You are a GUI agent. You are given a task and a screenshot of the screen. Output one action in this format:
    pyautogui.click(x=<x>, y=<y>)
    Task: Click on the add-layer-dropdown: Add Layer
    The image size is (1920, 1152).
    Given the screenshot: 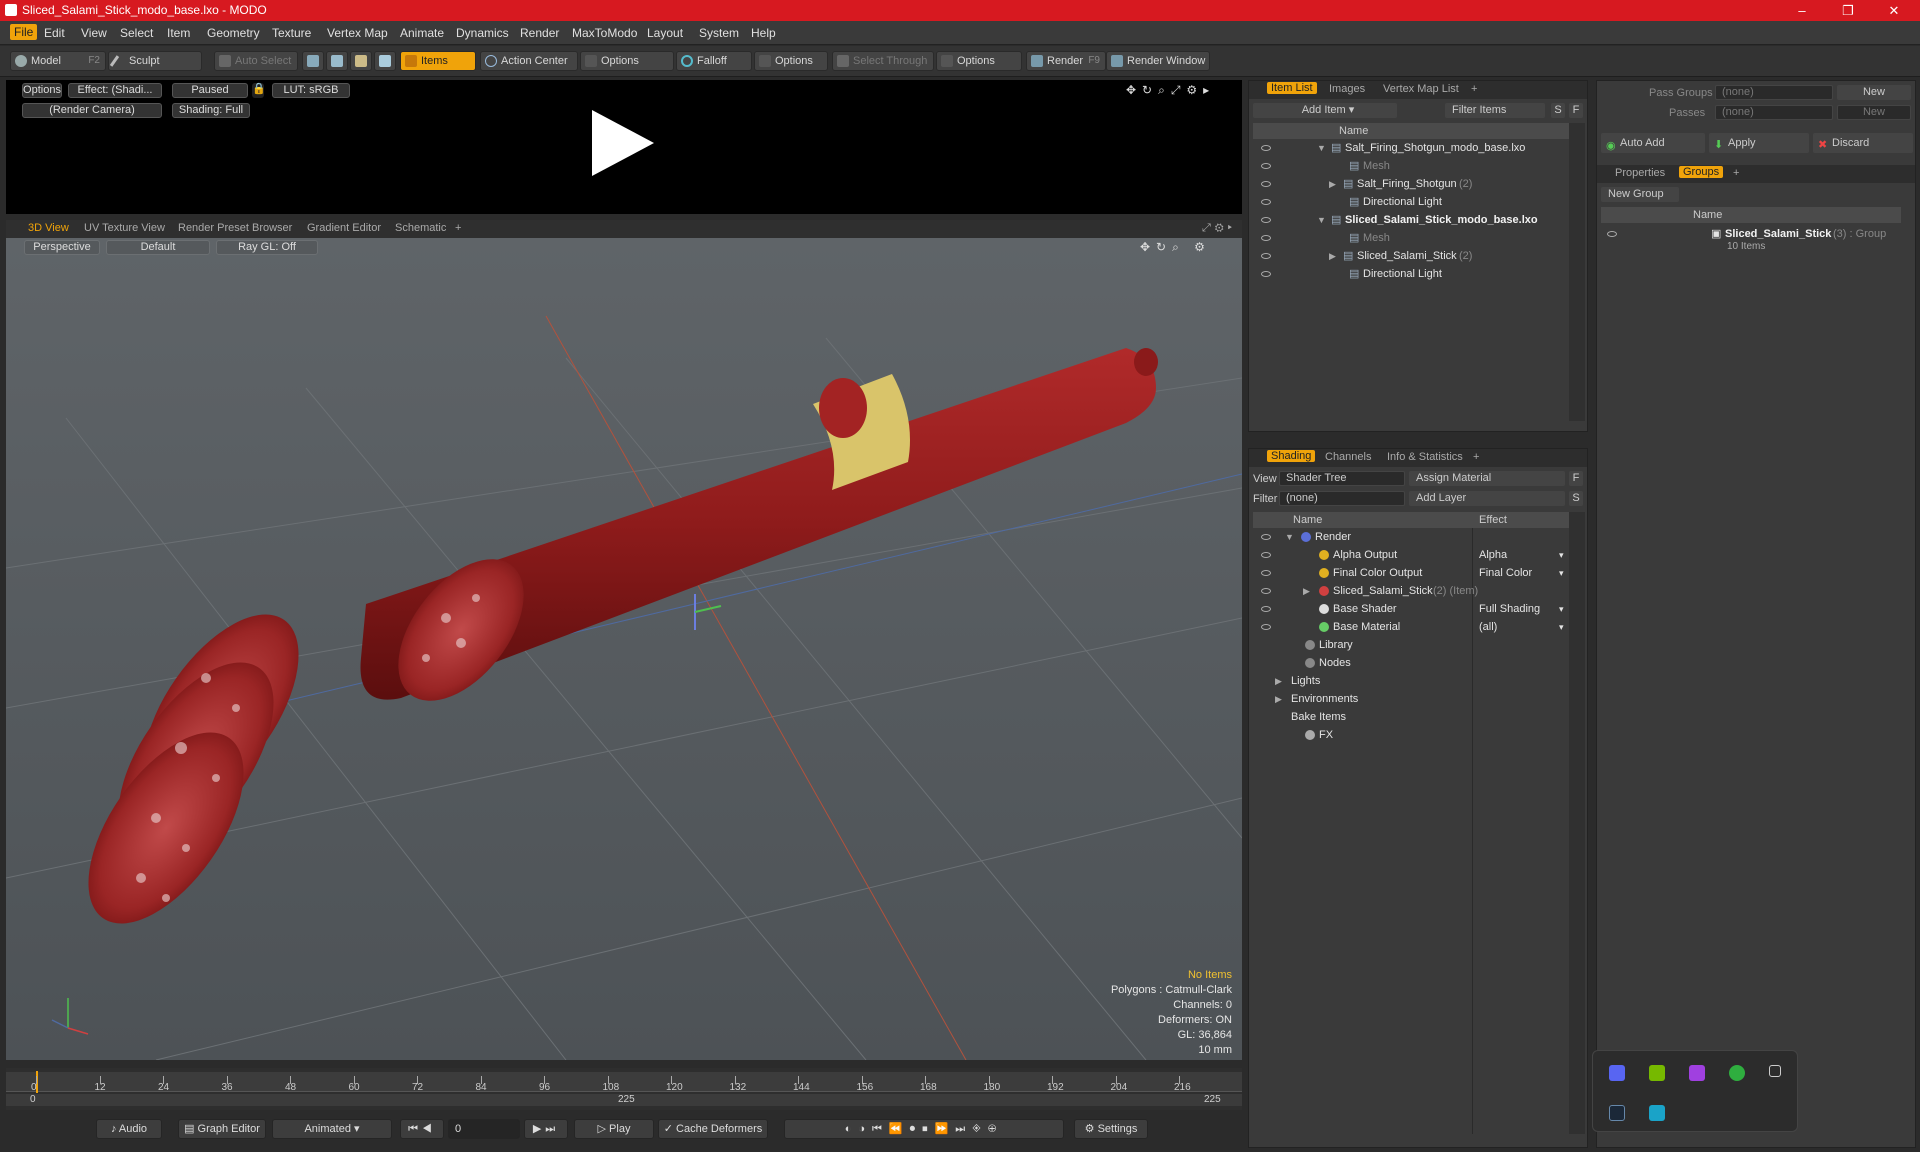 What is the action you would take?
    pyautogui.click(x=1487, y=498)
    